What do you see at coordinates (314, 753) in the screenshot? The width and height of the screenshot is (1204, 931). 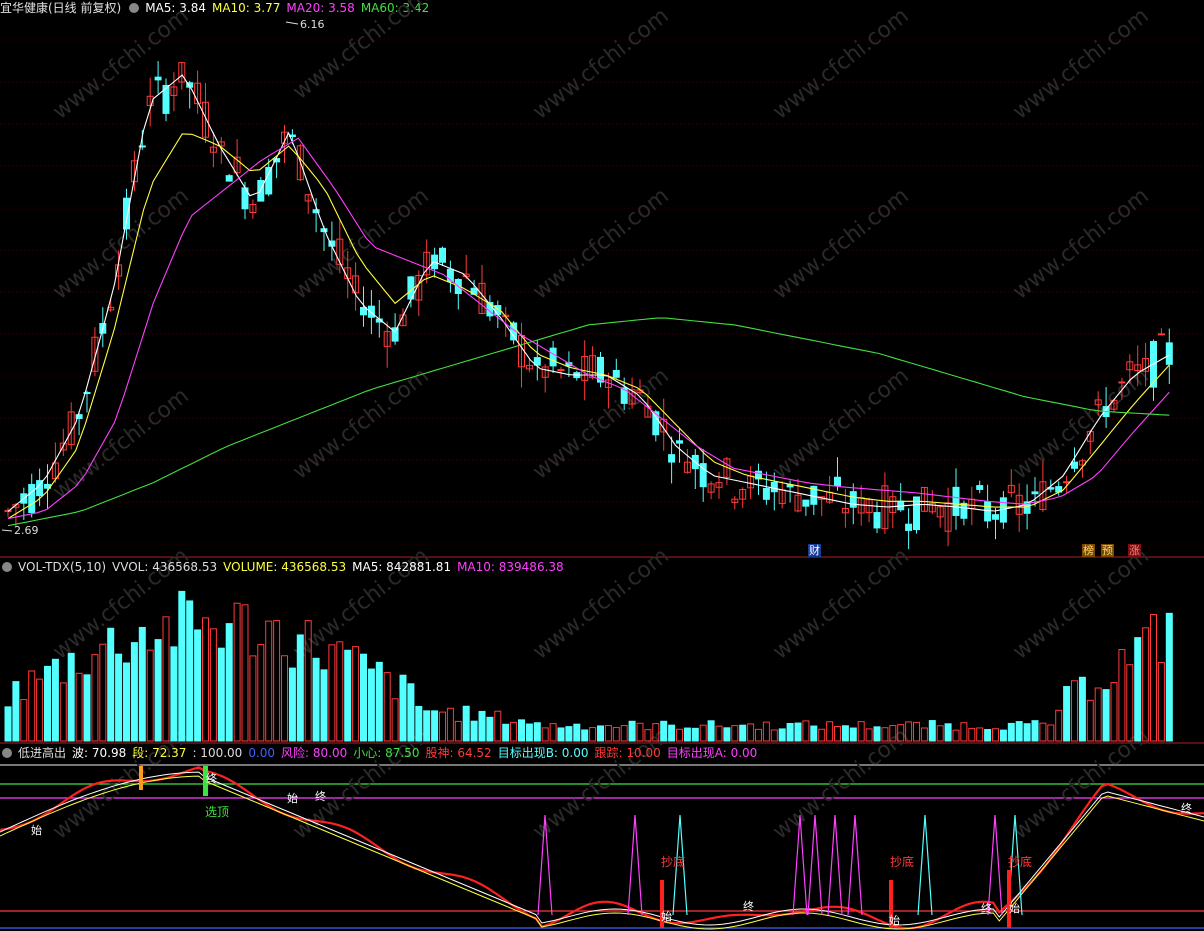 I see `risk-value: 风险: 80.00` at bounding box center [314, 753].